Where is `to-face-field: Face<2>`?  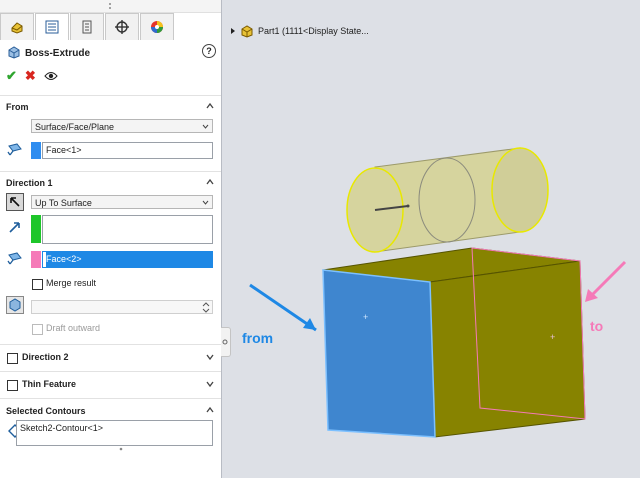 to-face-field: Face<2> is located at coordinates (127, 259).